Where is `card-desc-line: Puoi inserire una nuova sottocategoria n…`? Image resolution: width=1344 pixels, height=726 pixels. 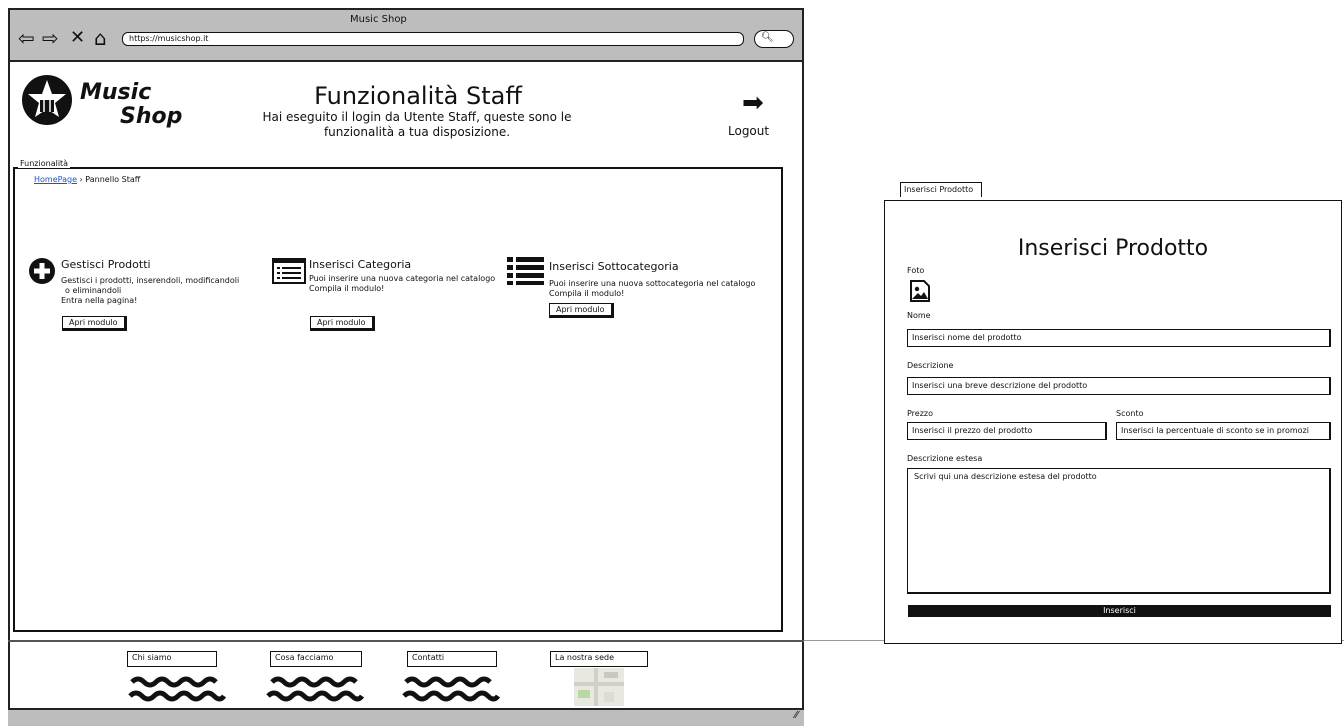
card-desc-line: Puoi inserire una nuova sottocategoria n… is located at coordinates (652, 283).